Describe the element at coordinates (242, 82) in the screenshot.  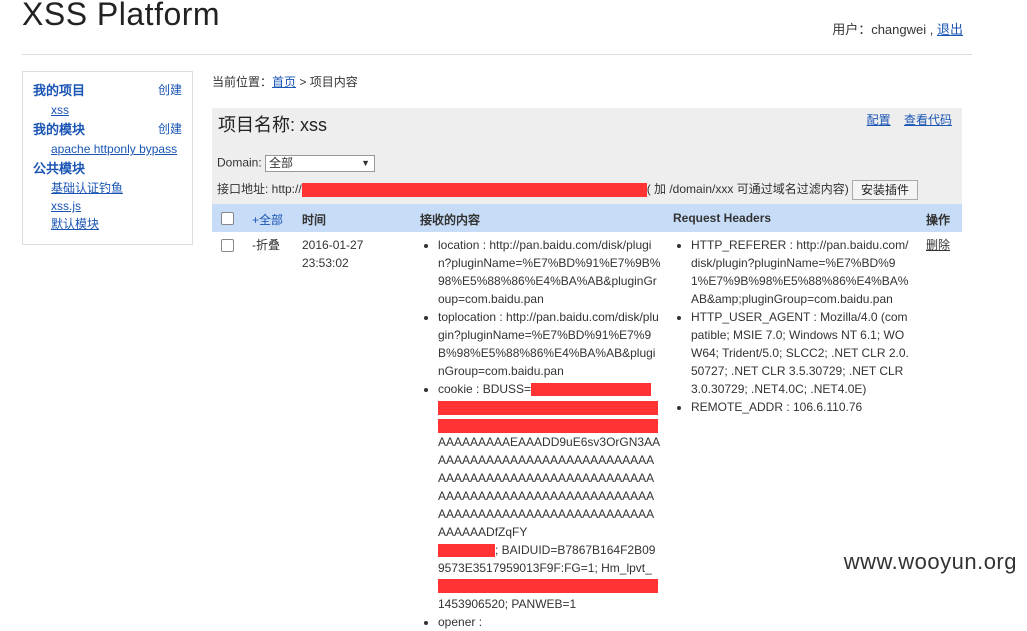
I see `breadcrumb-prefix: 当前位置：` at that location.